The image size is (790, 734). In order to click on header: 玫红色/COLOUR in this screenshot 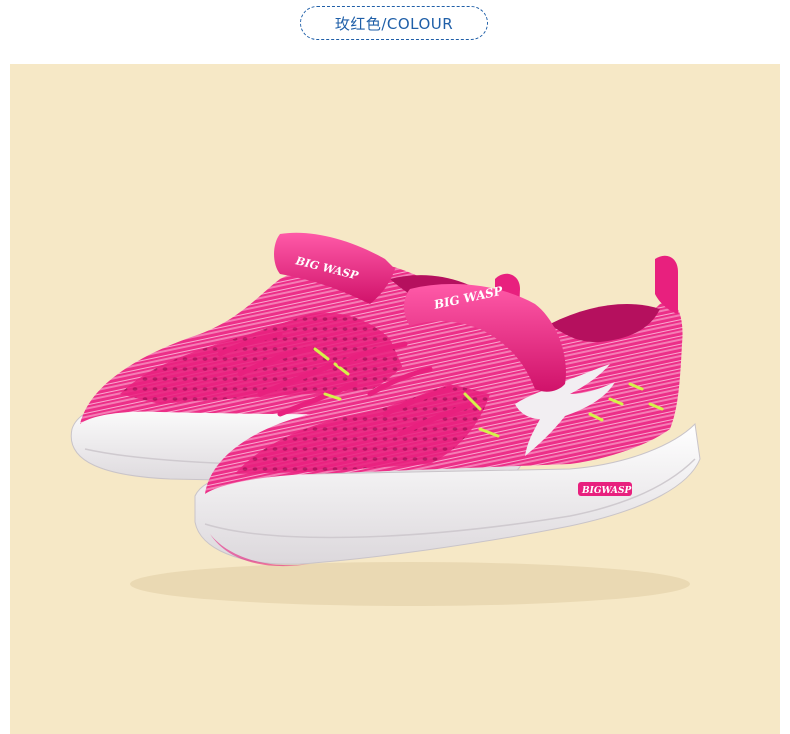, I will do `click(395, 26)`.